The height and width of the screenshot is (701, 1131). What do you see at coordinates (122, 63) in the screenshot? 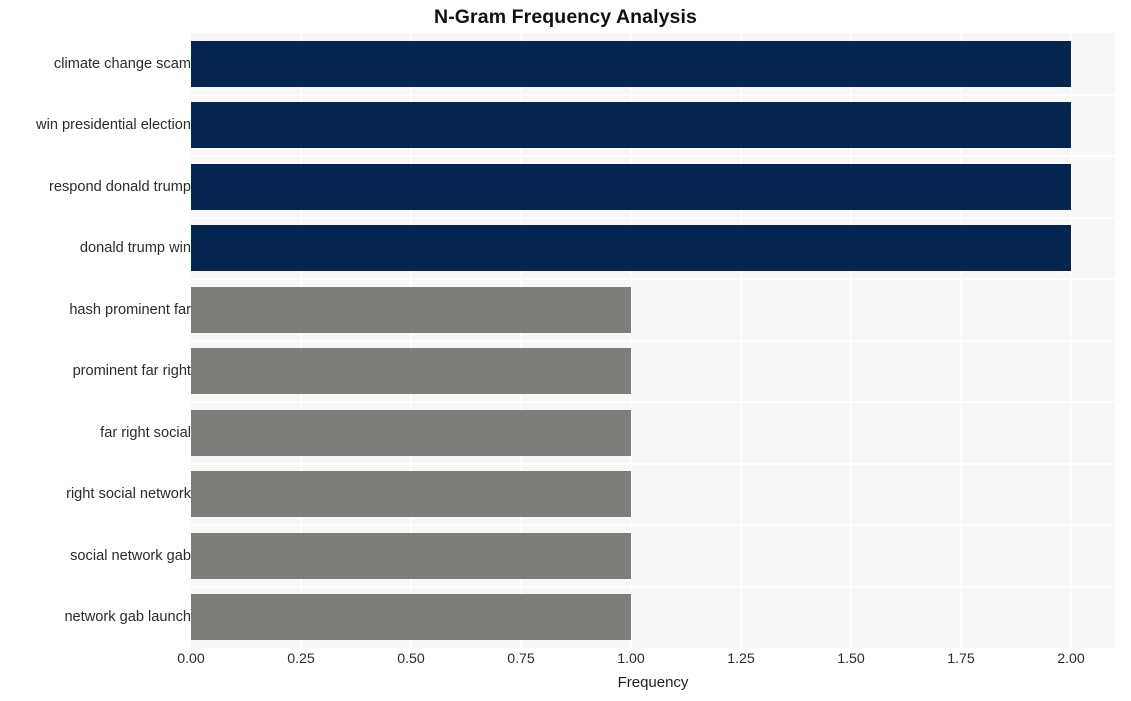
I see `y-axis-tick-label: climate change scam` at bounding box center [122, 63].